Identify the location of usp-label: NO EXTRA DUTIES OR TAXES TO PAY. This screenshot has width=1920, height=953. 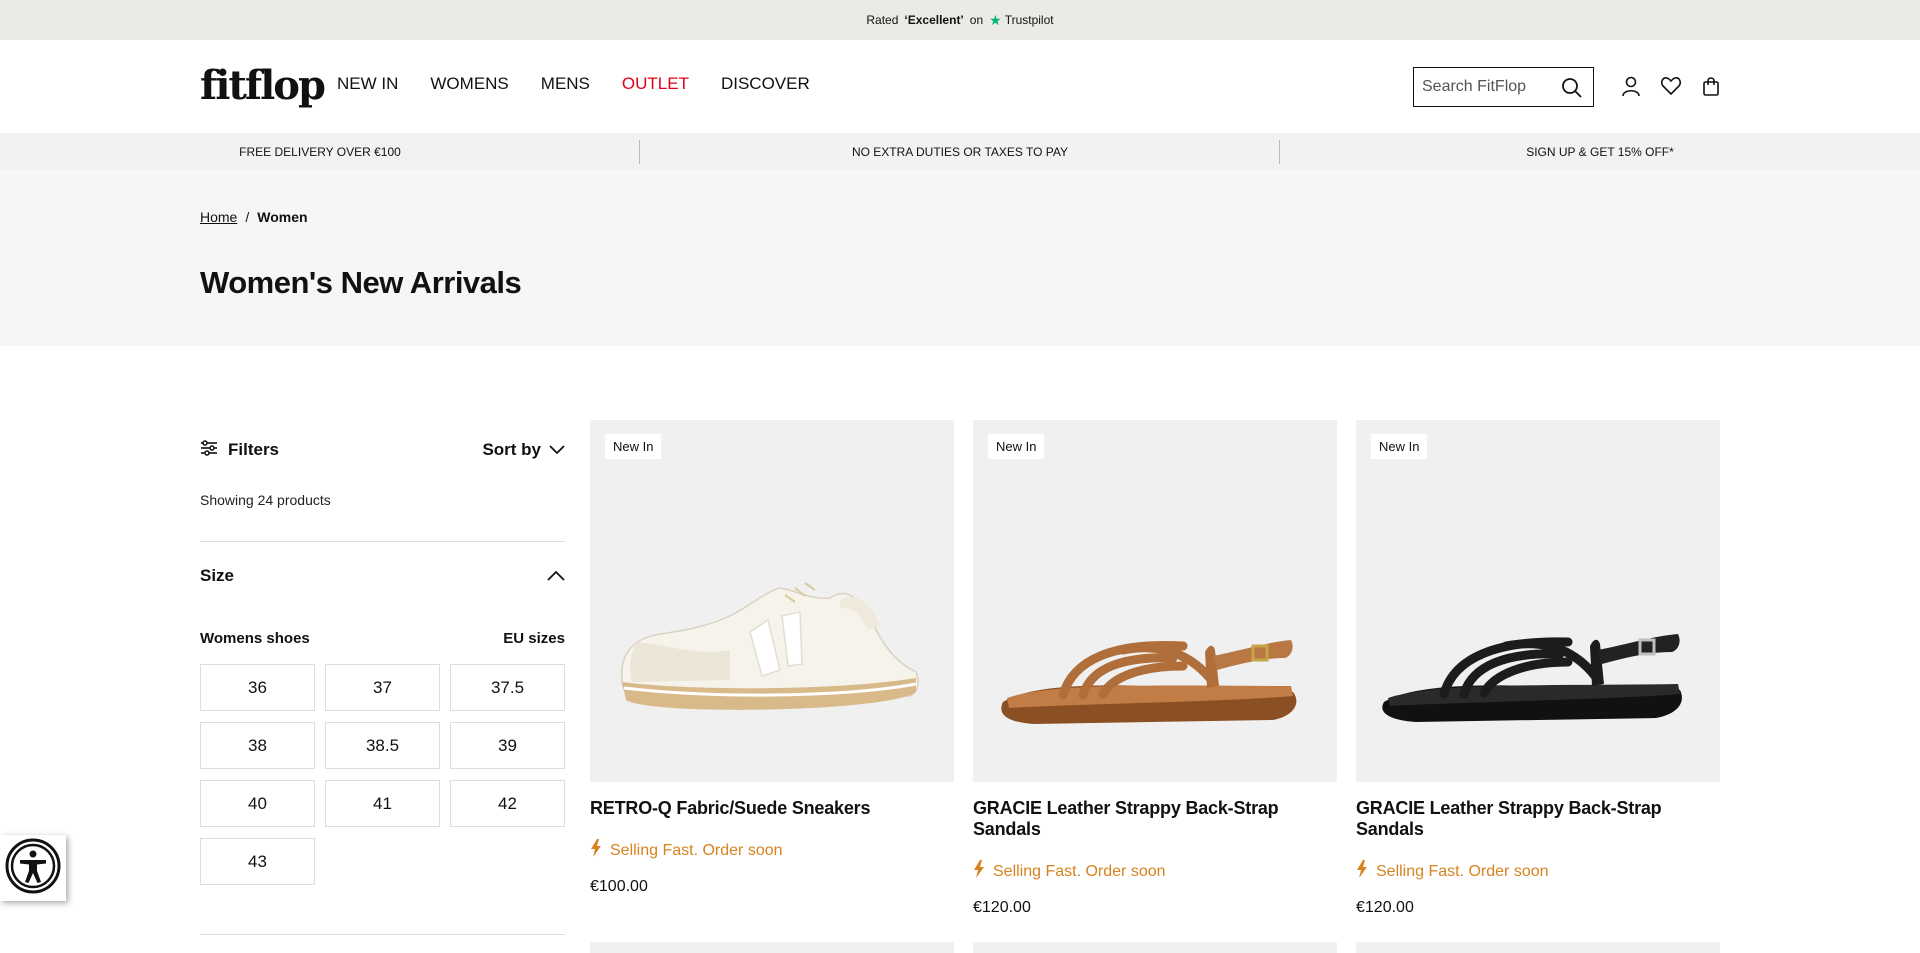
(960, 151).